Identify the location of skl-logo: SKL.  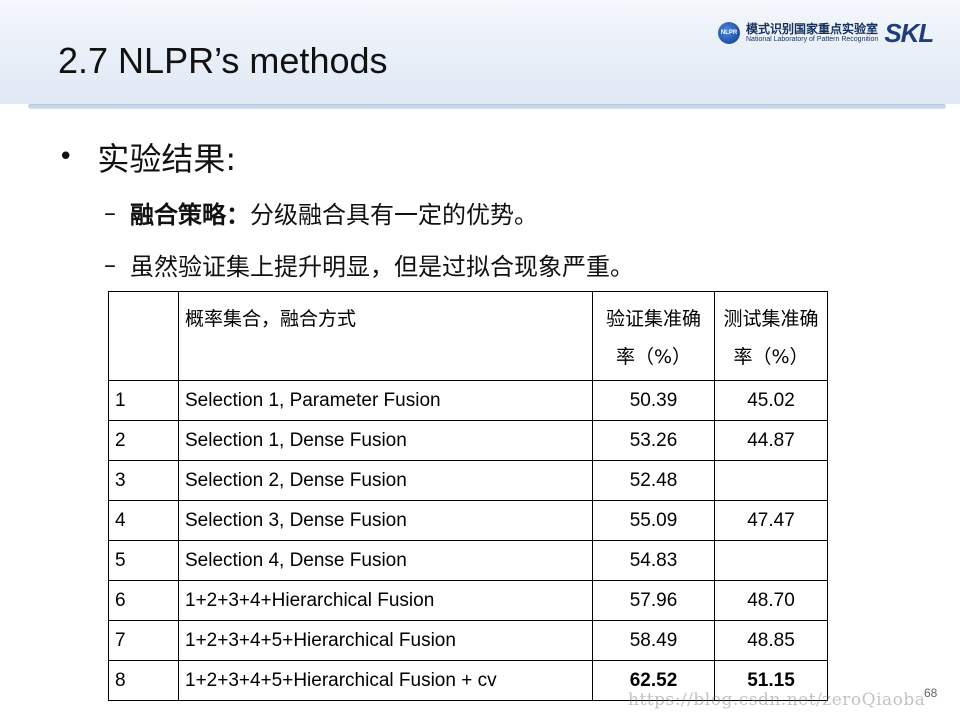
(909, 32).